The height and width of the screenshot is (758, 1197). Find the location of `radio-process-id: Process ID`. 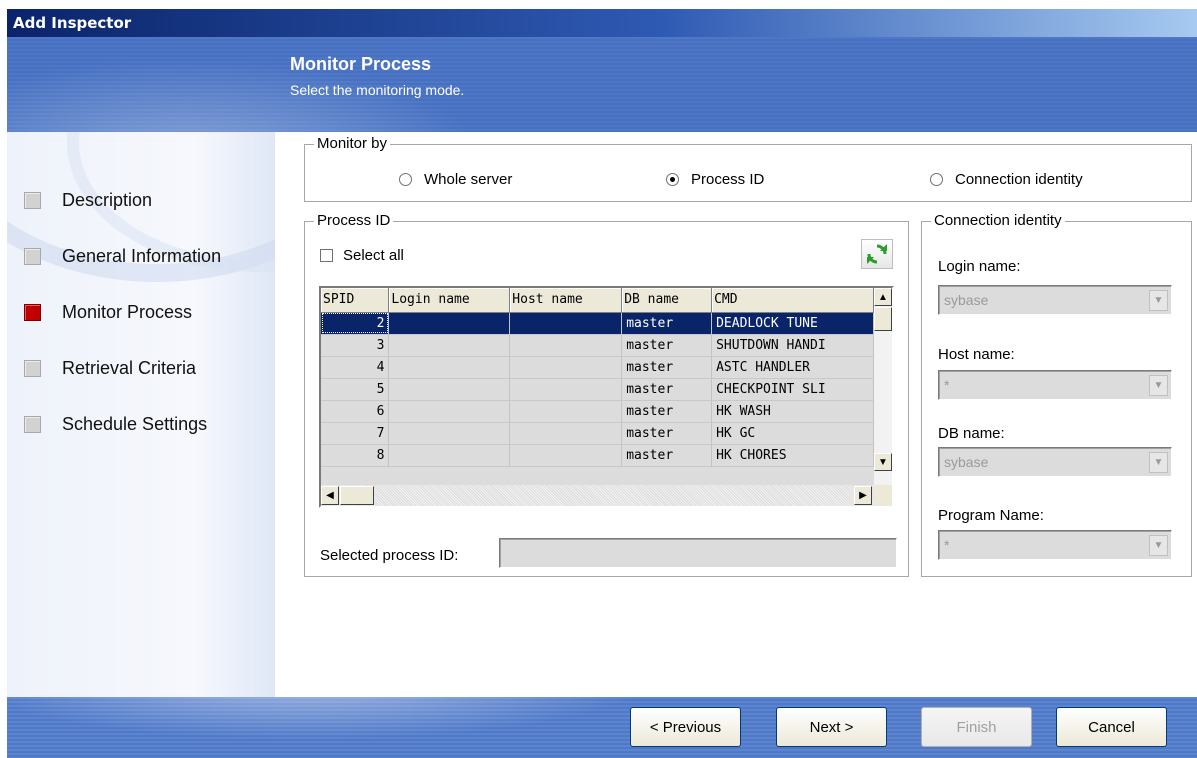

radio-process-id: Process ID is located at coordinates (715, 179).